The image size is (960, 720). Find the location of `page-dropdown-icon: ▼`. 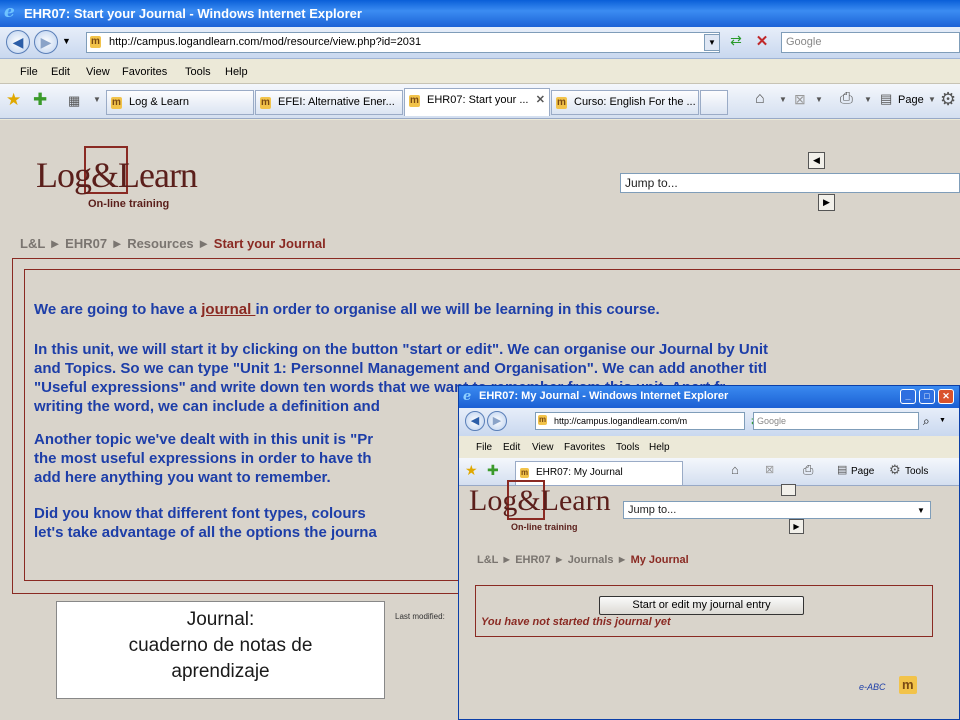

page-dropdown-icon: ▼ is located at coordinates (932, 99).